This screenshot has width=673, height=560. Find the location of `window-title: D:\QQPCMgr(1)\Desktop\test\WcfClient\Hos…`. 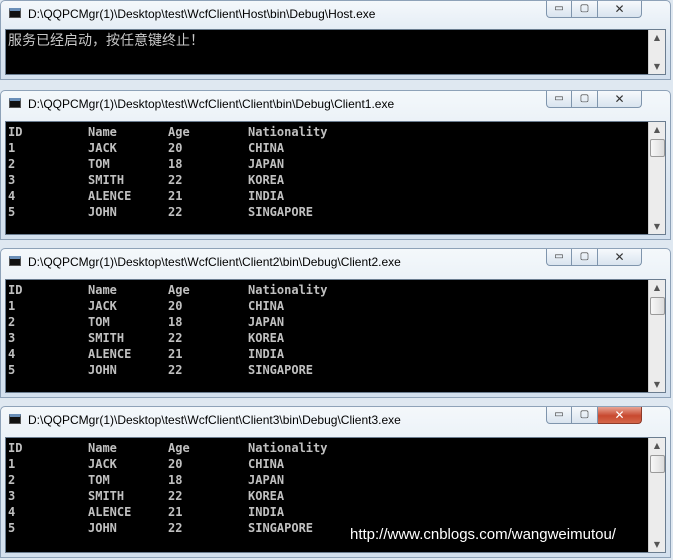

window-title: D:\QQPCMgr(1)\Desktop\test\WcfClient\Hos… is located at coordinates (202, 14).